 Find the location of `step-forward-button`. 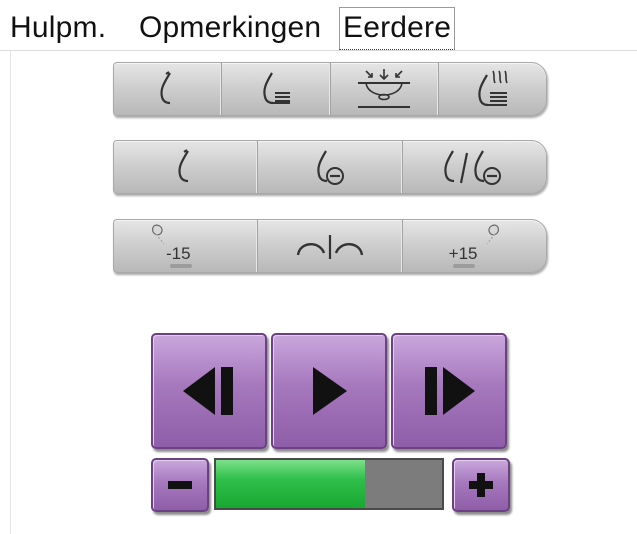

step-forward-button is located at coordinates (449, 391).